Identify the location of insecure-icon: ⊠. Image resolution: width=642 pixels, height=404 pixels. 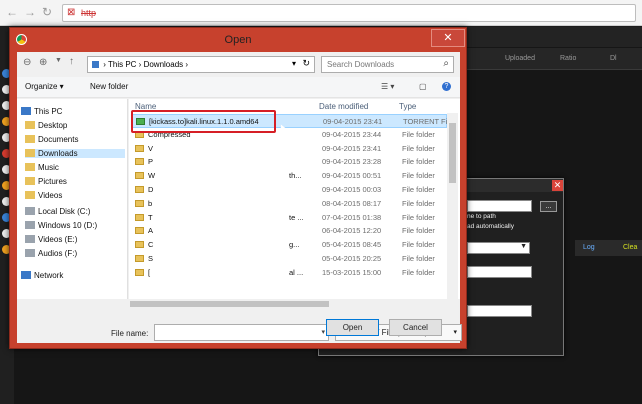
(71, 12).